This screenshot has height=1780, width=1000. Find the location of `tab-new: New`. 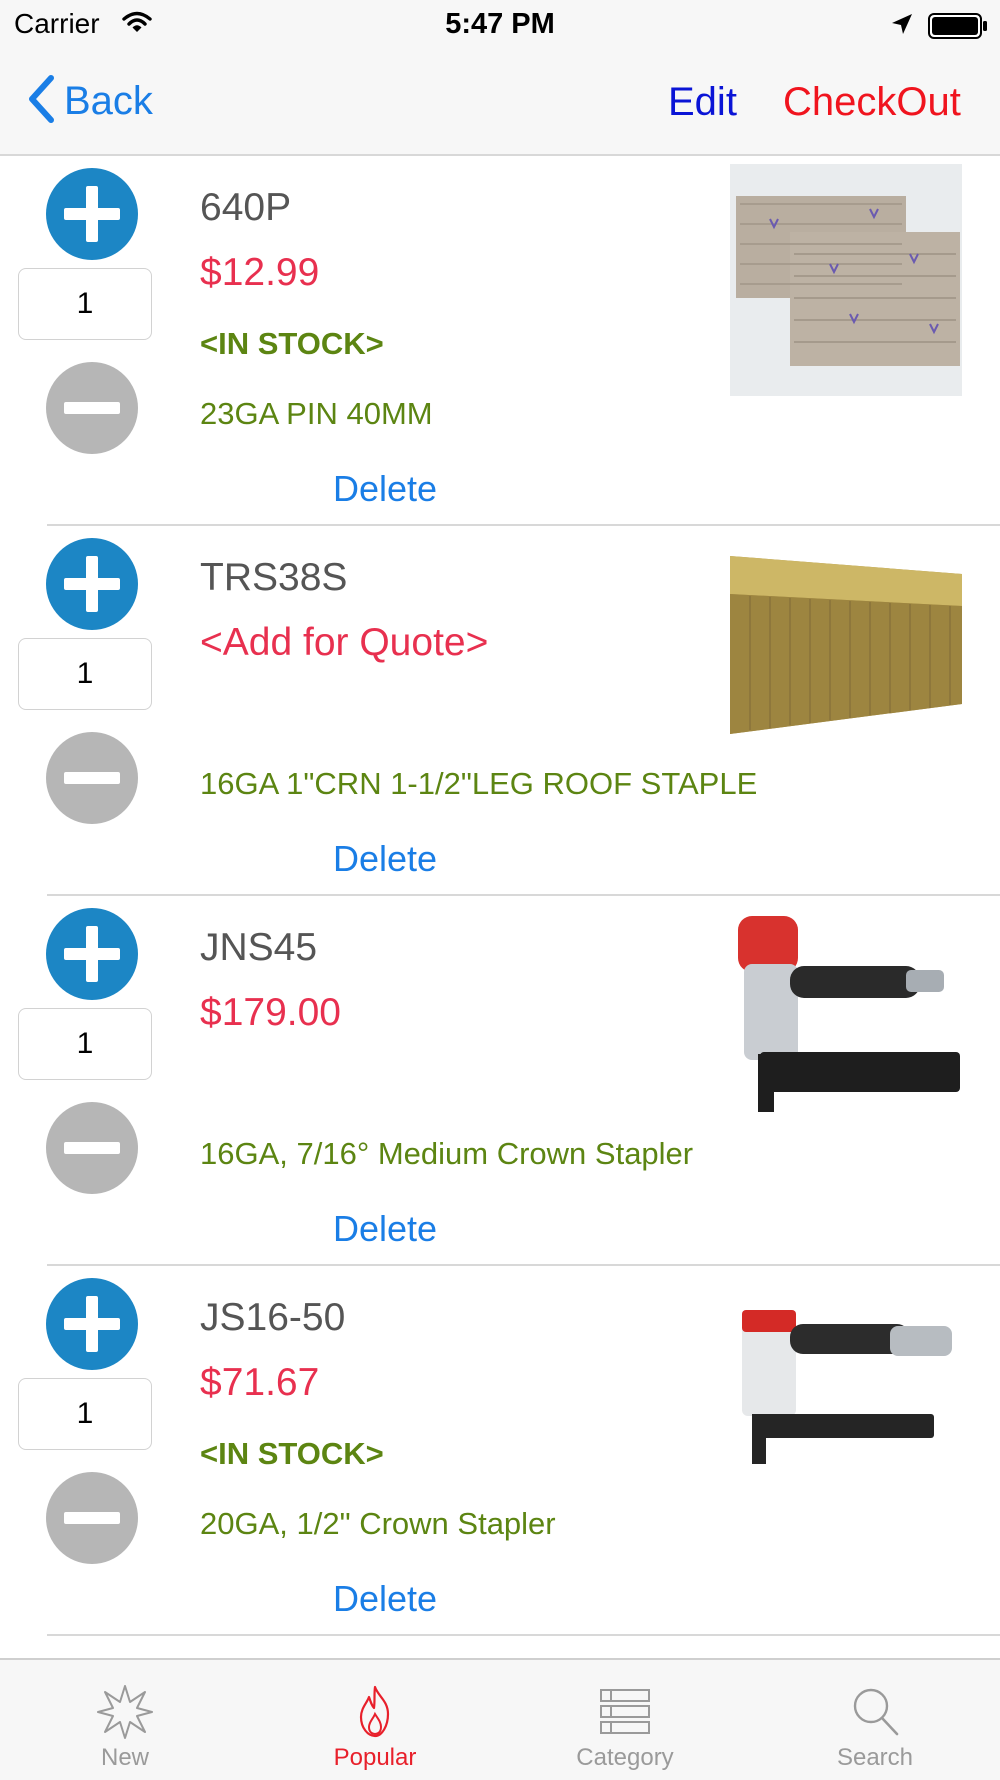

tab-new: New is located at coordinates (125, 1720).